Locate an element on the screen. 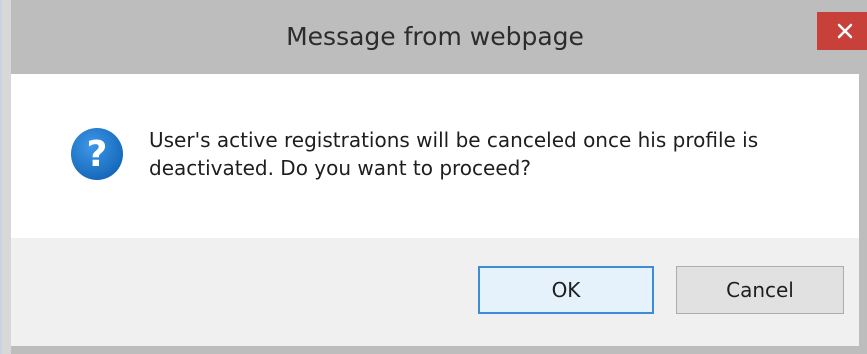 Image resolution: width=867 pixels, height=354 pixels. question-icon: ? is located at coordinates (97, 154).